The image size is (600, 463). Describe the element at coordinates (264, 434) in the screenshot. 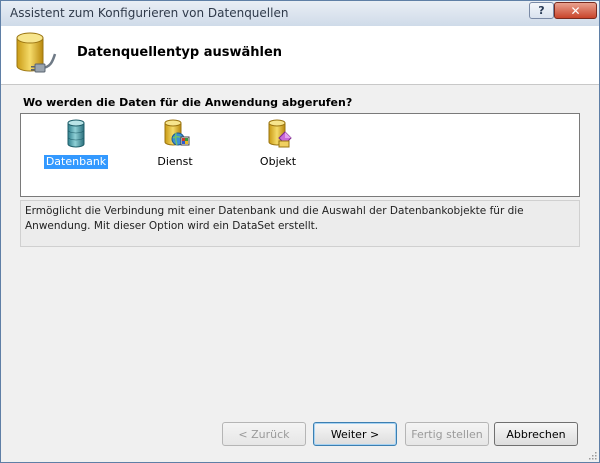

I see `back-button: < Zurück` at that location.